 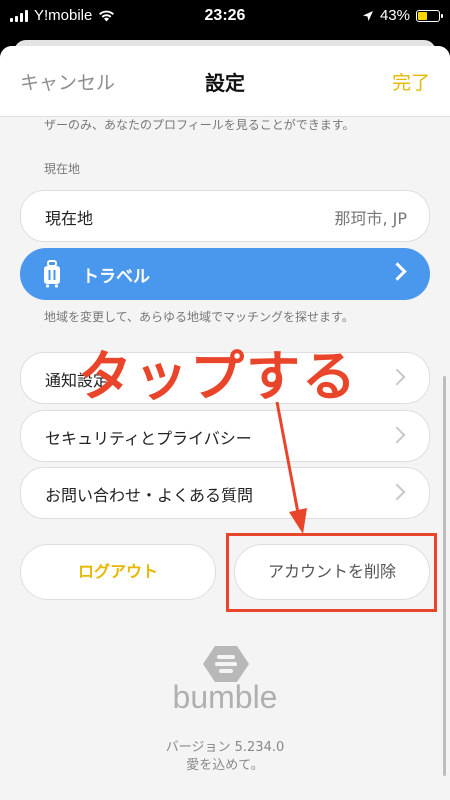 I want to click on settings-row-label: セキュリティとプライバシー, so click(x=148, y=438).